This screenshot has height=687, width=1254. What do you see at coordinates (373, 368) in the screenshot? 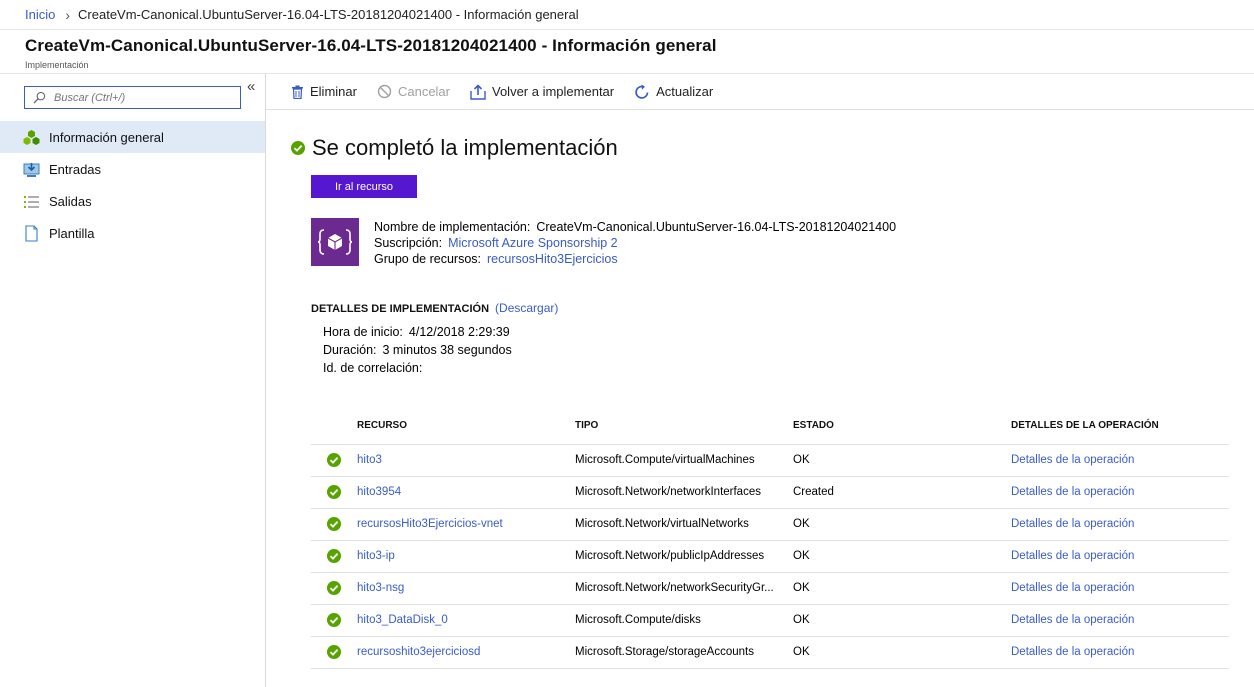
I see `correlation-label: Id. de correlación:` at bounding box center [373, 368].